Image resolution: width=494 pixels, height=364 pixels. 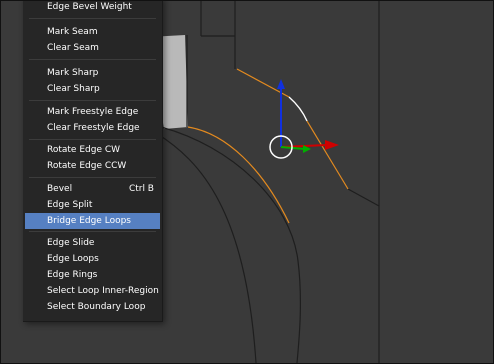 I want to click on menu-item-clear-seam: Clear Seam, so click(x=92, y=48).